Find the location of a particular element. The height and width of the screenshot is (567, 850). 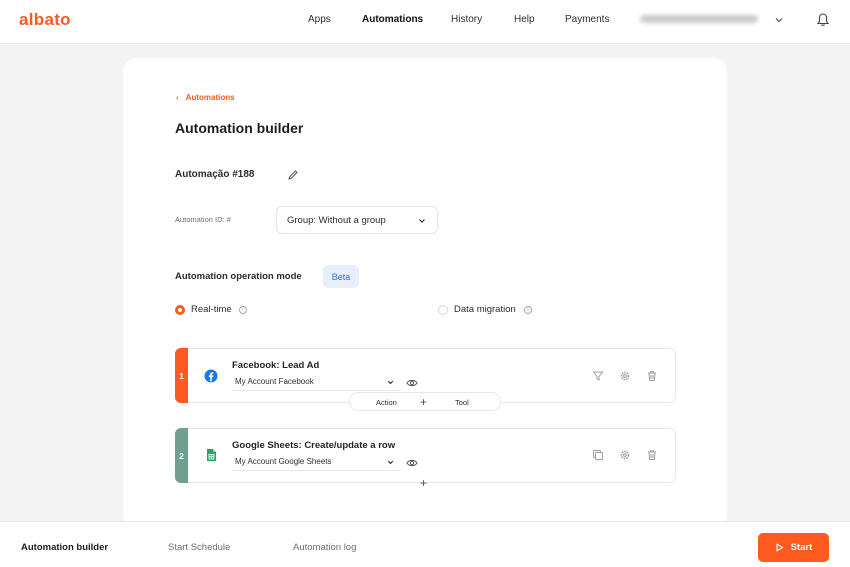

radio-data-migration is located at coordinates (443, 310).